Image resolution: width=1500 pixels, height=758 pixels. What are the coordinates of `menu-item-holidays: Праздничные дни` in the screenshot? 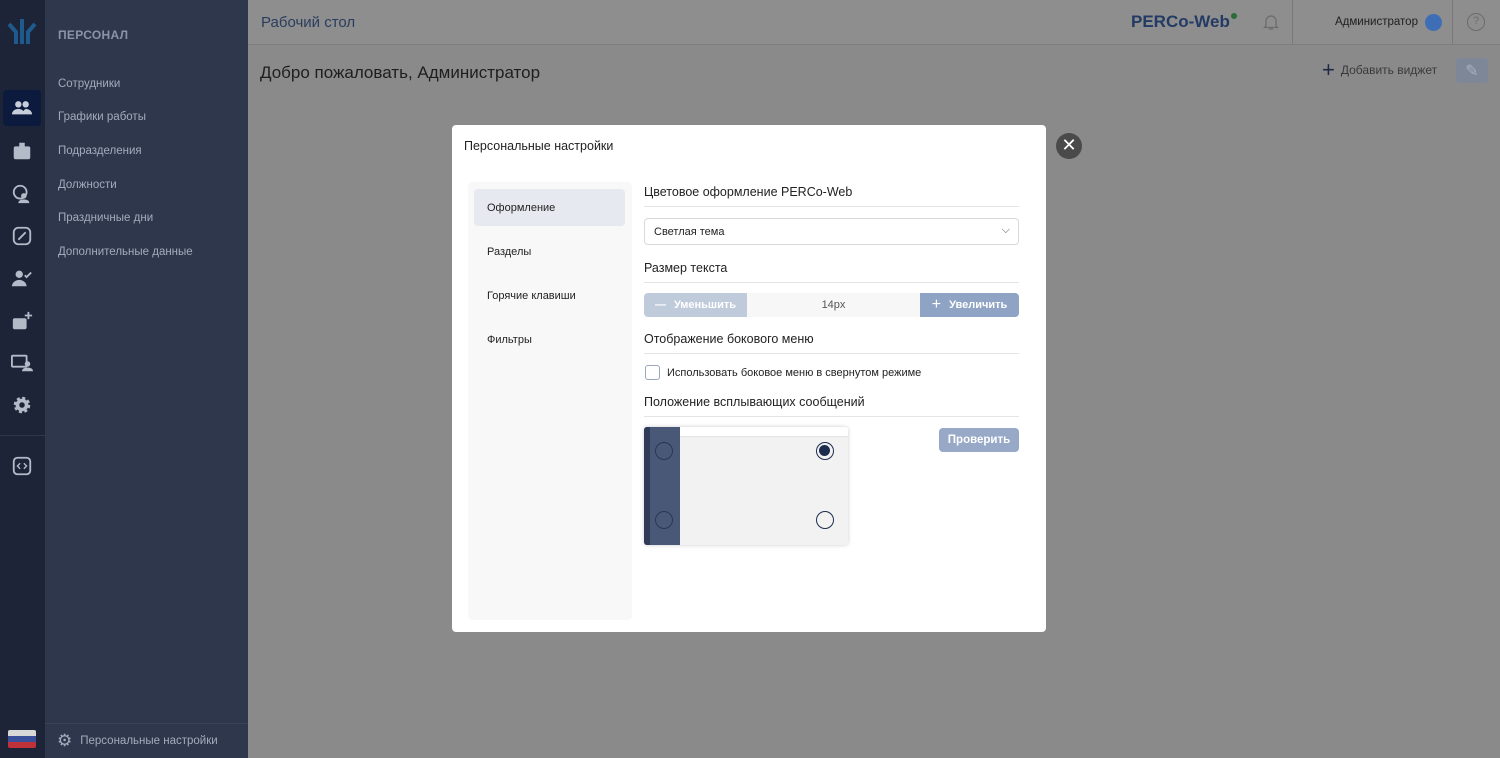 It's located at (105, 218).